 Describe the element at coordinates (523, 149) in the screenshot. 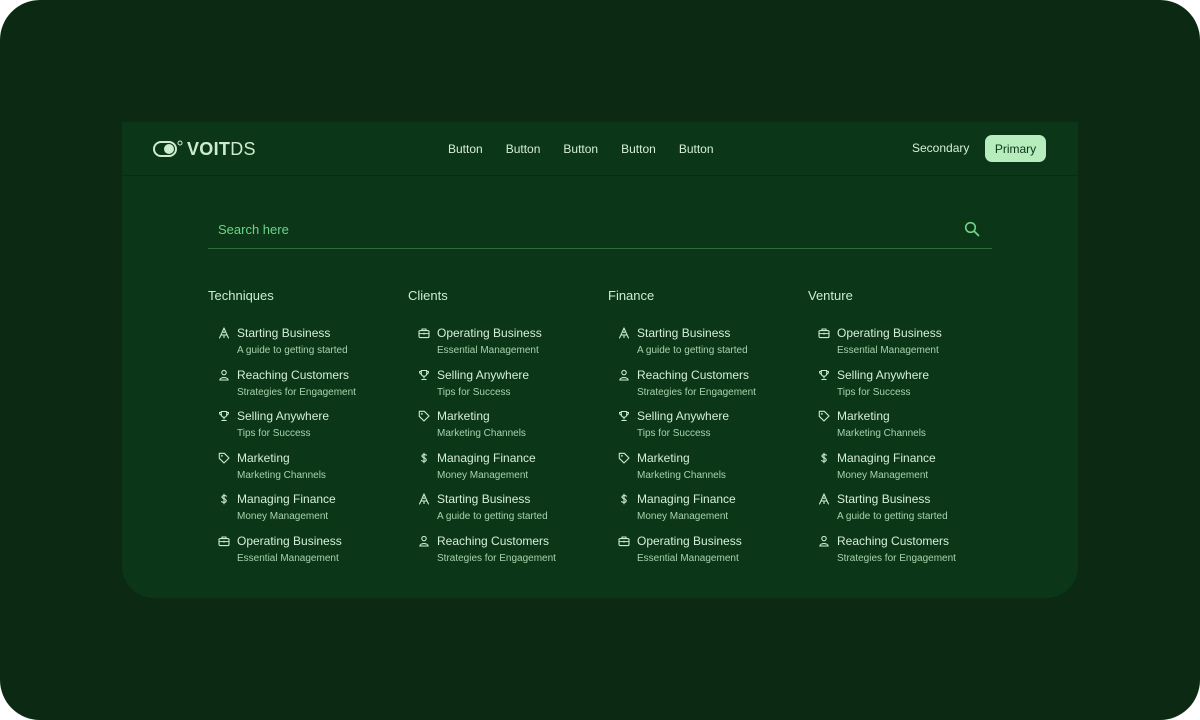

I see `nav-button-2: Button` at that location.